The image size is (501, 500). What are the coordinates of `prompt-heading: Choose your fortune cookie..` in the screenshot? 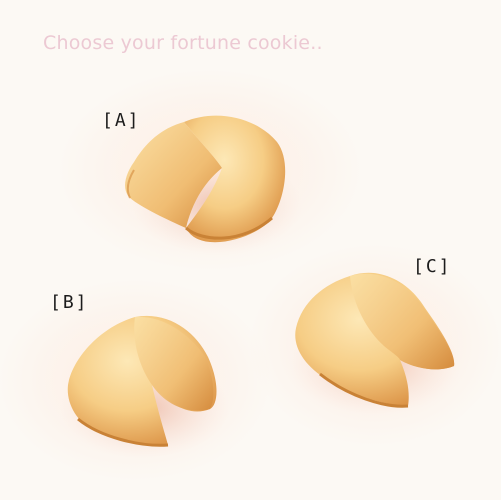 It's located at (183, 43).